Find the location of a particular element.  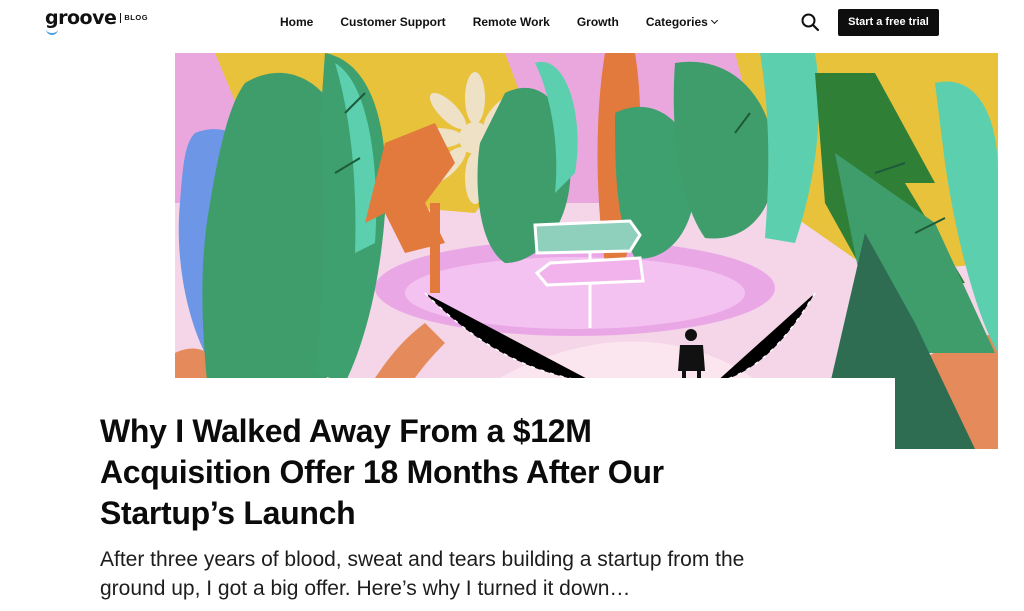

brand-name: groove is located at coordinates (81, 18).